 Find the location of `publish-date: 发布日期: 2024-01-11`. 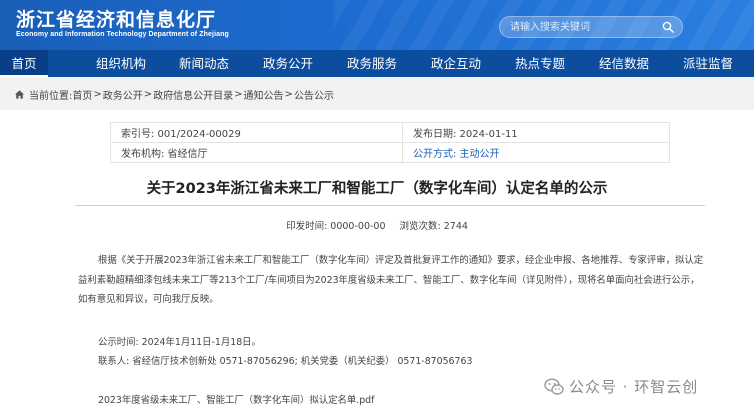

publish-date: 发布日期: 2024-01-11 is located at coordinates (536, 132).